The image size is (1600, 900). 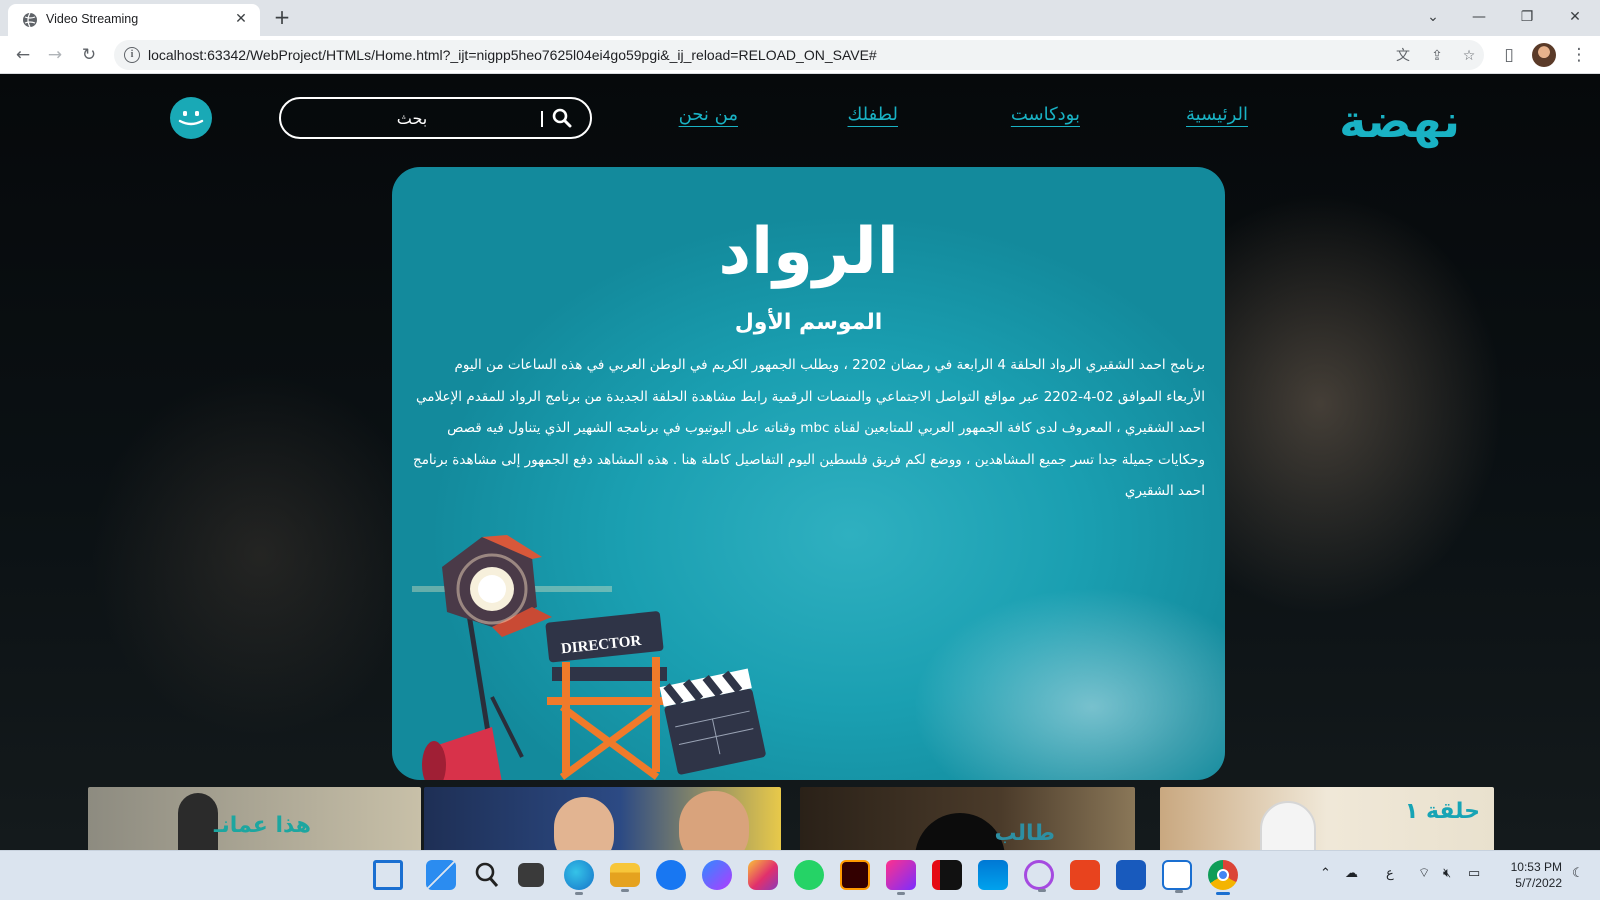 What do you see at coordinates (855, 875) in the screenshot?
I see `illustrator-icon` at bounding box center [855, 875].